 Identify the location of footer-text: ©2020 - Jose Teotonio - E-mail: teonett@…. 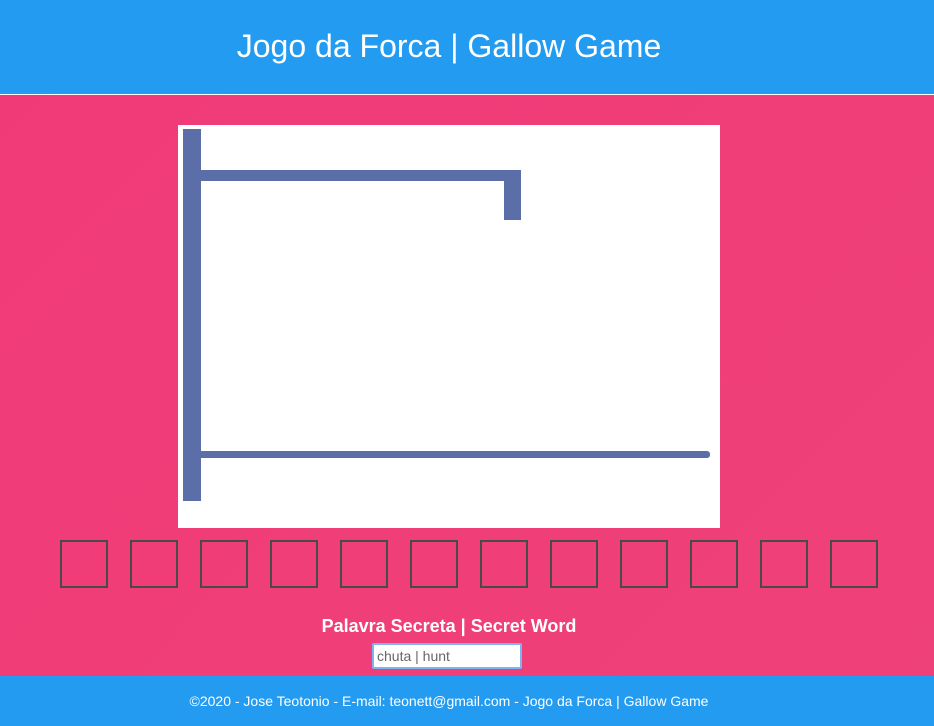
(449, 701).